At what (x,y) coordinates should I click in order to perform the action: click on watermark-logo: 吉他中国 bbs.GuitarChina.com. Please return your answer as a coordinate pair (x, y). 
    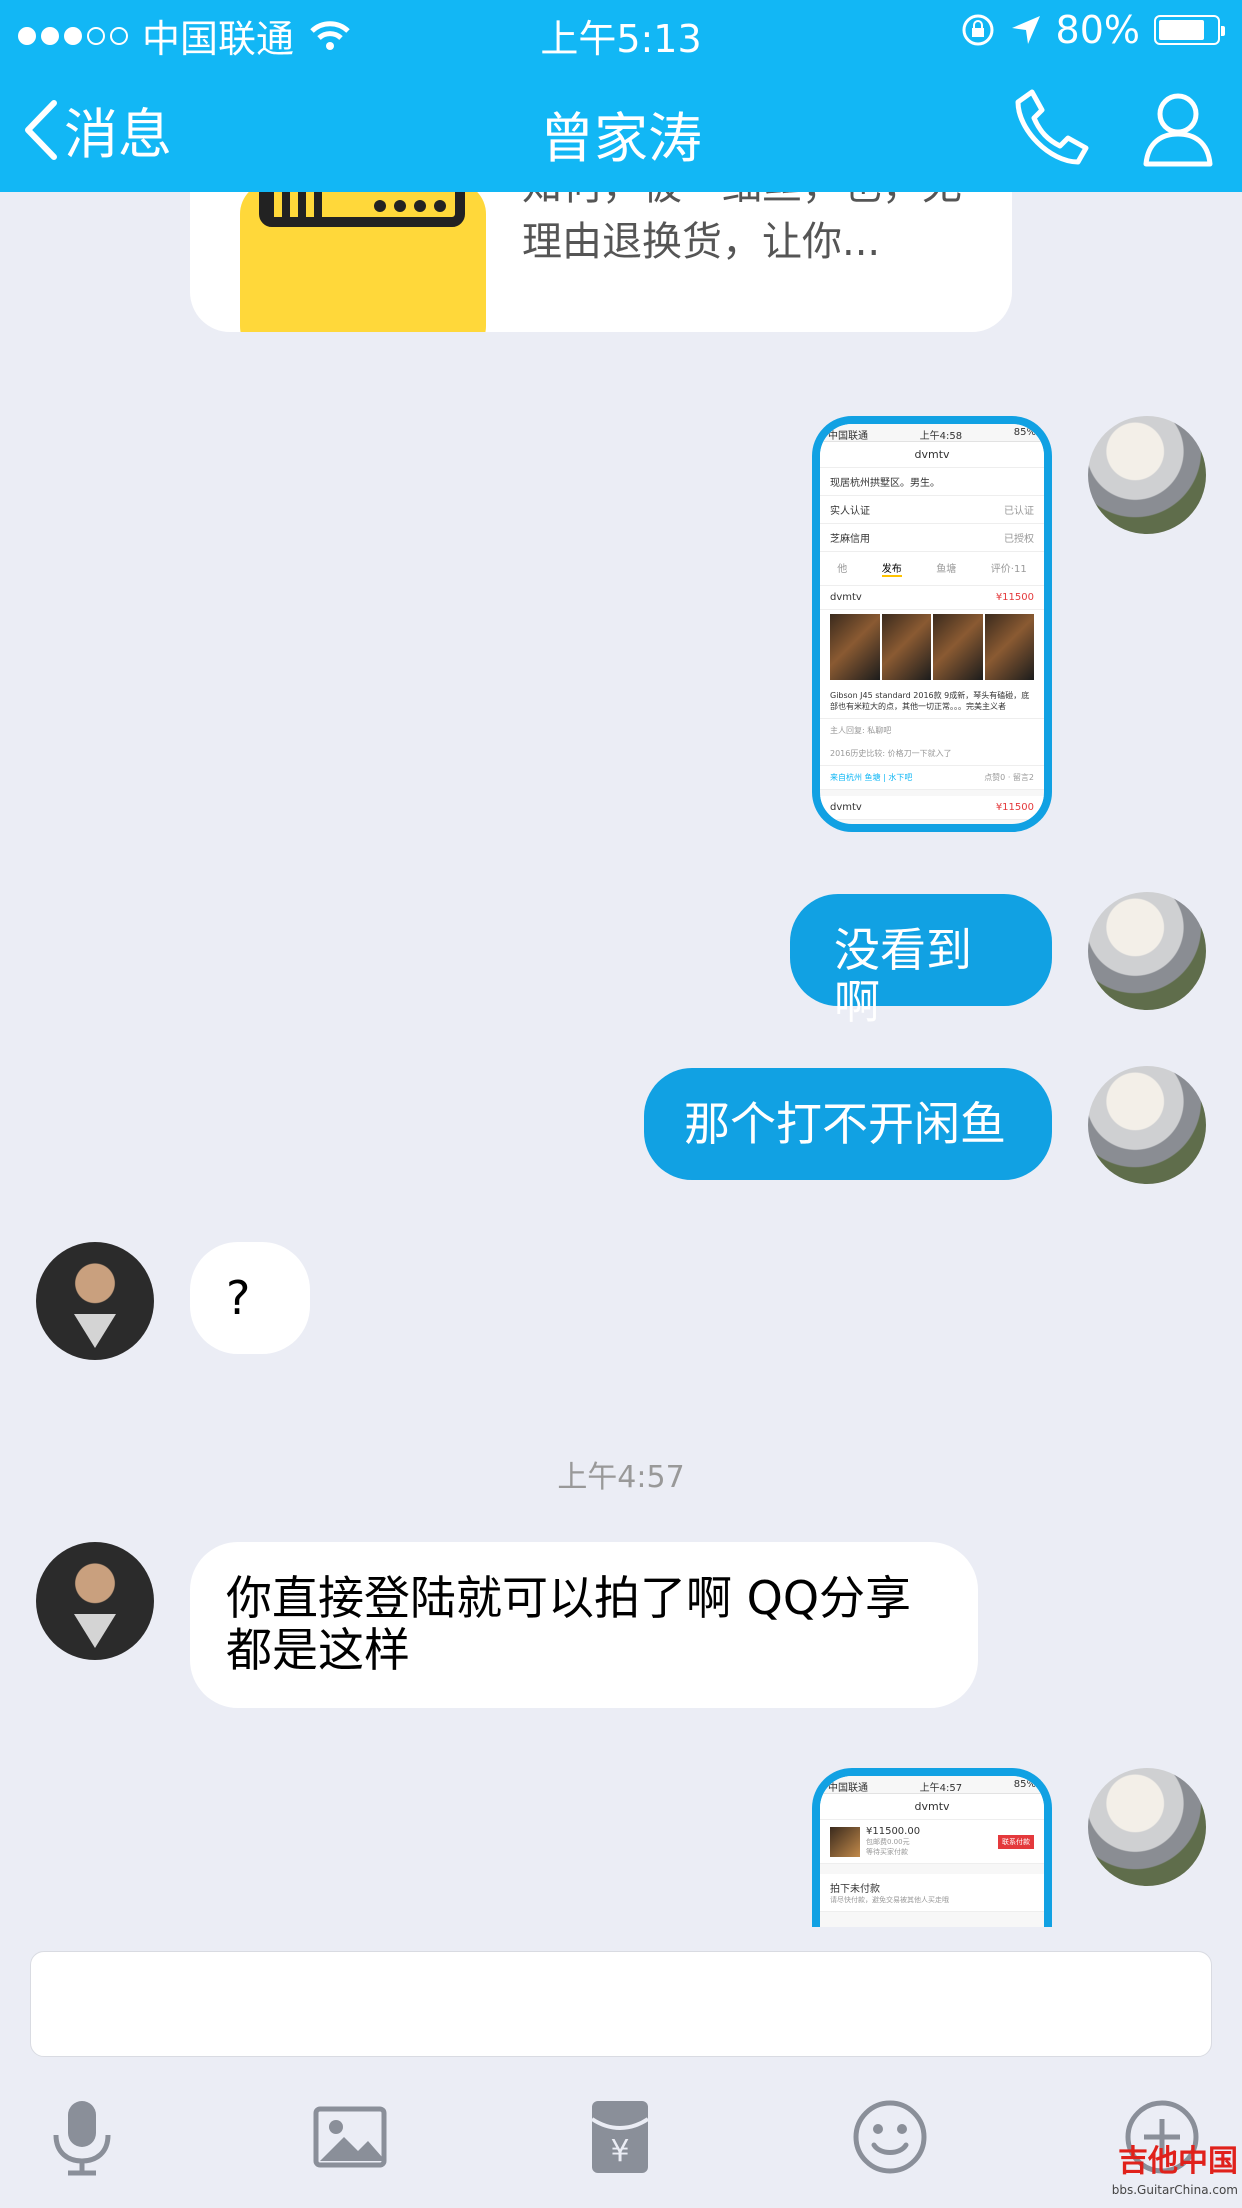
    Looking at the image, I should click on (1174, 2175).